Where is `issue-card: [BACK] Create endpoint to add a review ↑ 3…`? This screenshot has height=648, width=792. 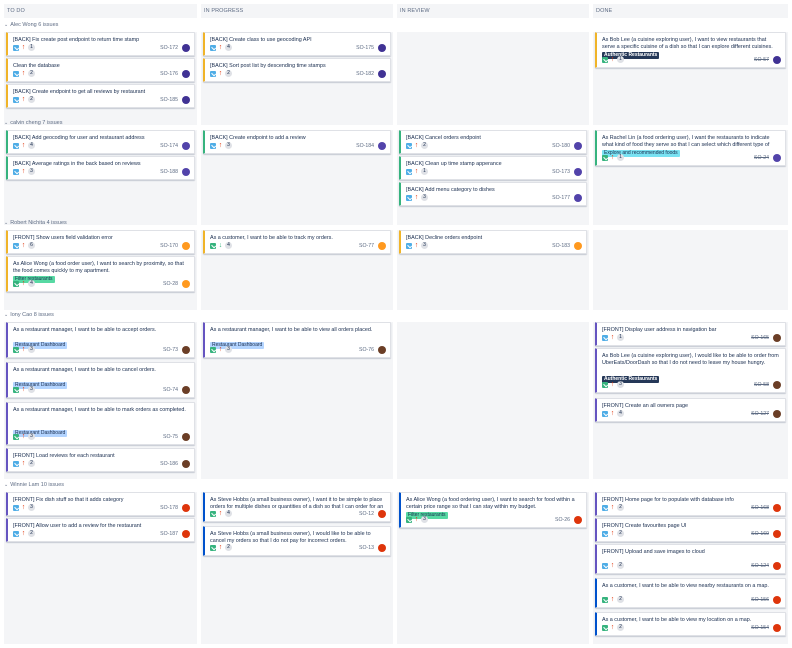 issue-card: [BACK] Create endpoint to add a review ↑ 3… is located at coordinates (297, 142).